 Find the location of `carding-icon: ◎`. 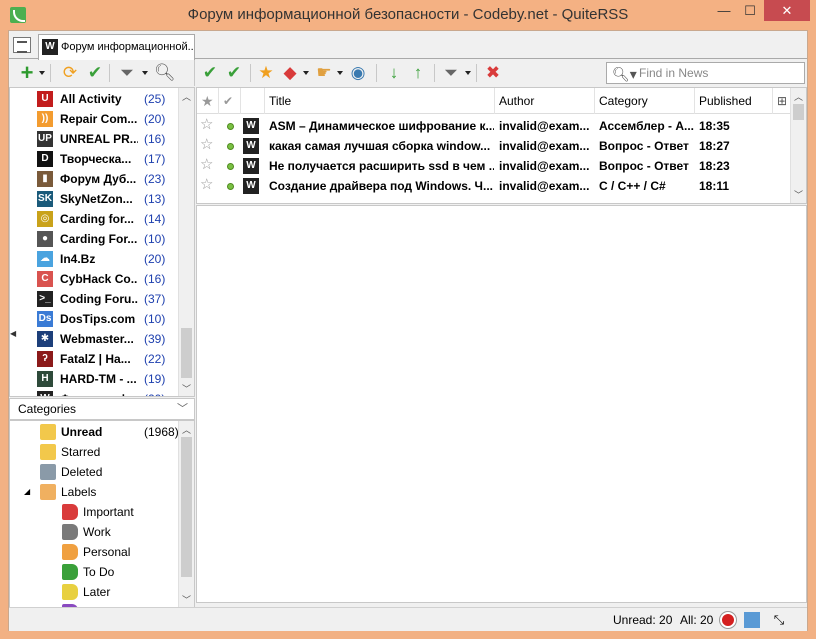

carding-icon: ◎ is located at coordinates (45, 219).